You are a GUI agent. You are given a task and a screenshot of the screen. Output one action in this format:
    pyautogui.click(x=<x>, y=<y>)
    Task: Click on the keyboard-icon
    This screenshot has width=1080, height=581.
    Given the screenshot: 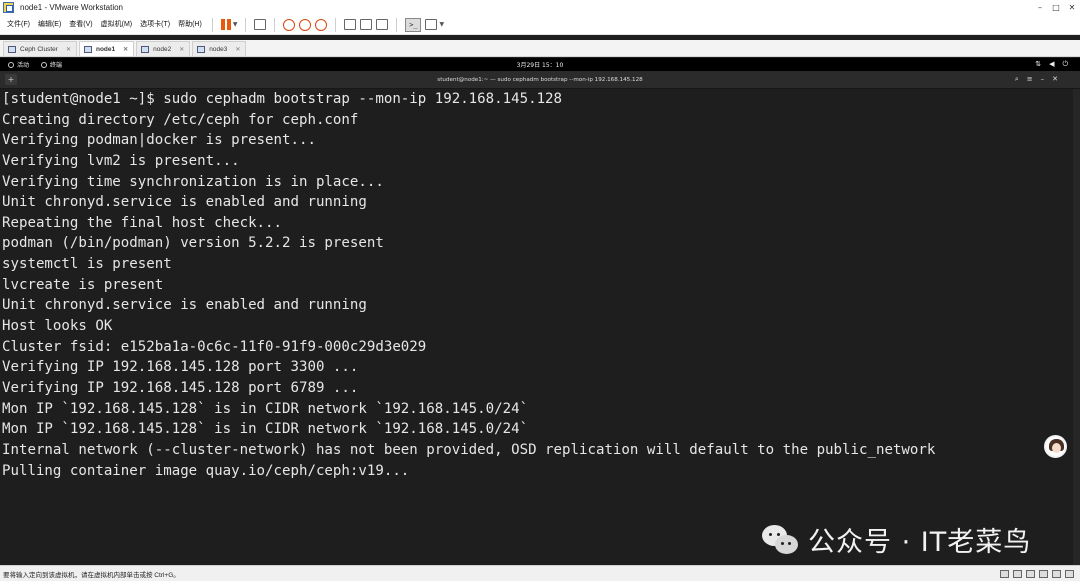 What is the action you would take?
    pyautogui.click(x=260, y=24)
    